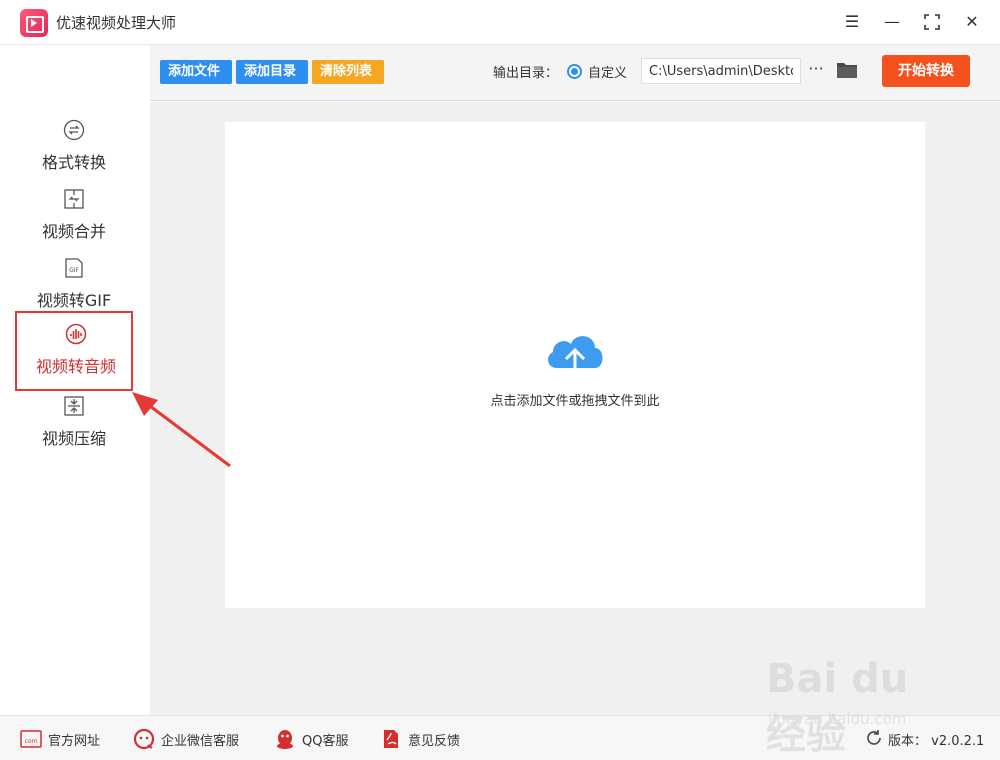 The width and height of the screenshot is (1000, 760). I want to click on app-title: 优速视频处理大师, so click(116, 23).